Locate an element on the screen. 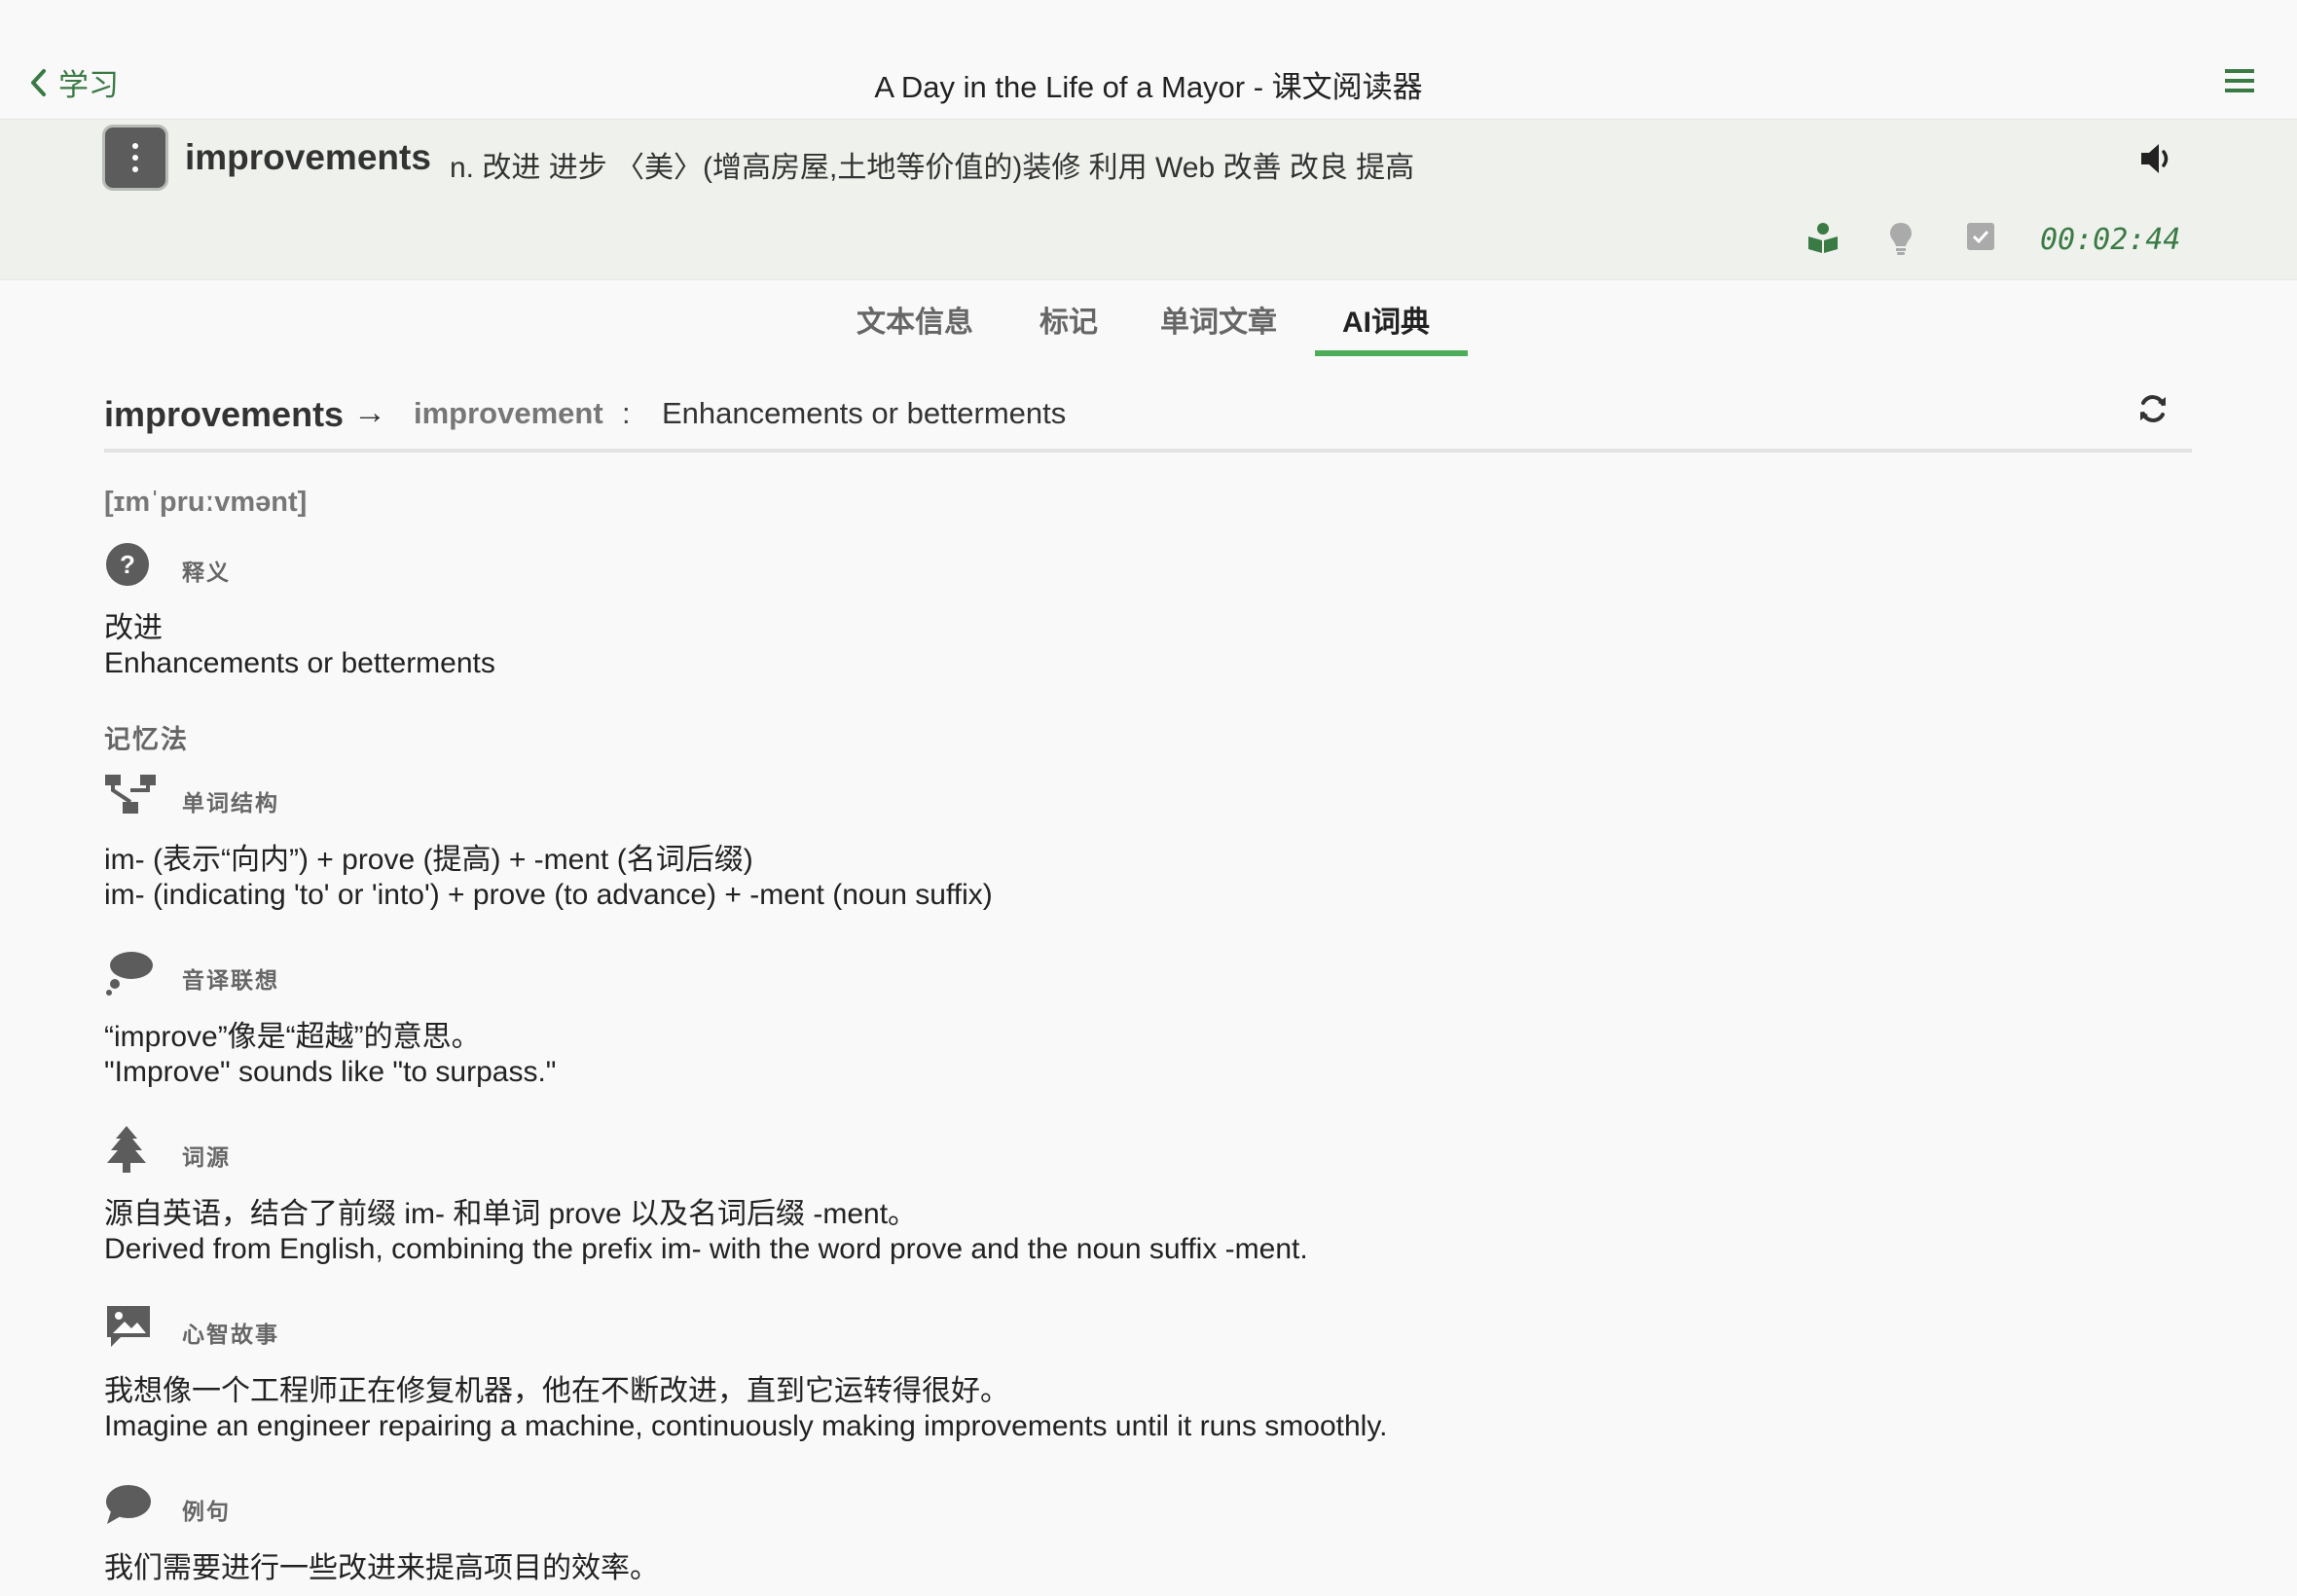  etymology-zh: 源自英语，结合了前缀 im- 和单词 prove 以及名词后缀 -ment。 is located at coordinates (511, 1214).